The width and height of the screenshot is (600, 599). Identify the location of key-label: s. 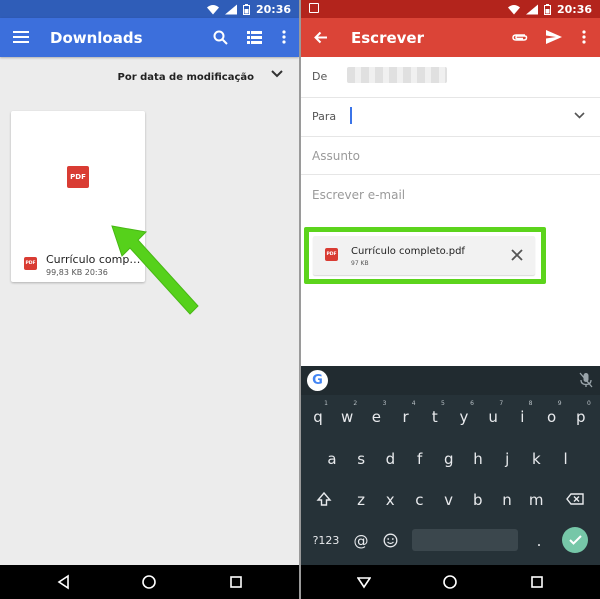
(361, 459).